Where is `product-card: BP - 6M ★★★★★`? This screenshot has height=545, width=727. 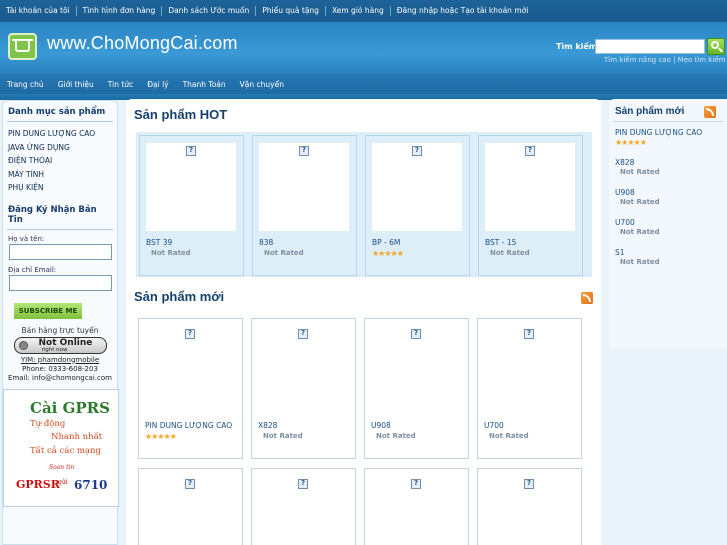 product-card: BP - 6M ★★★★★ is located at coordinates (417, 205).